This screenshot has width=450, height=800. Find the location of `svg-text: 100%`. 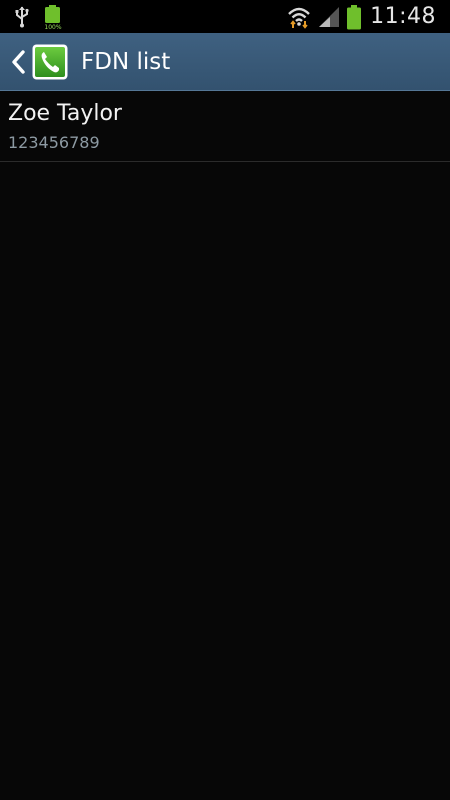

svg-text: 100% is located at coordinates (52, 27).